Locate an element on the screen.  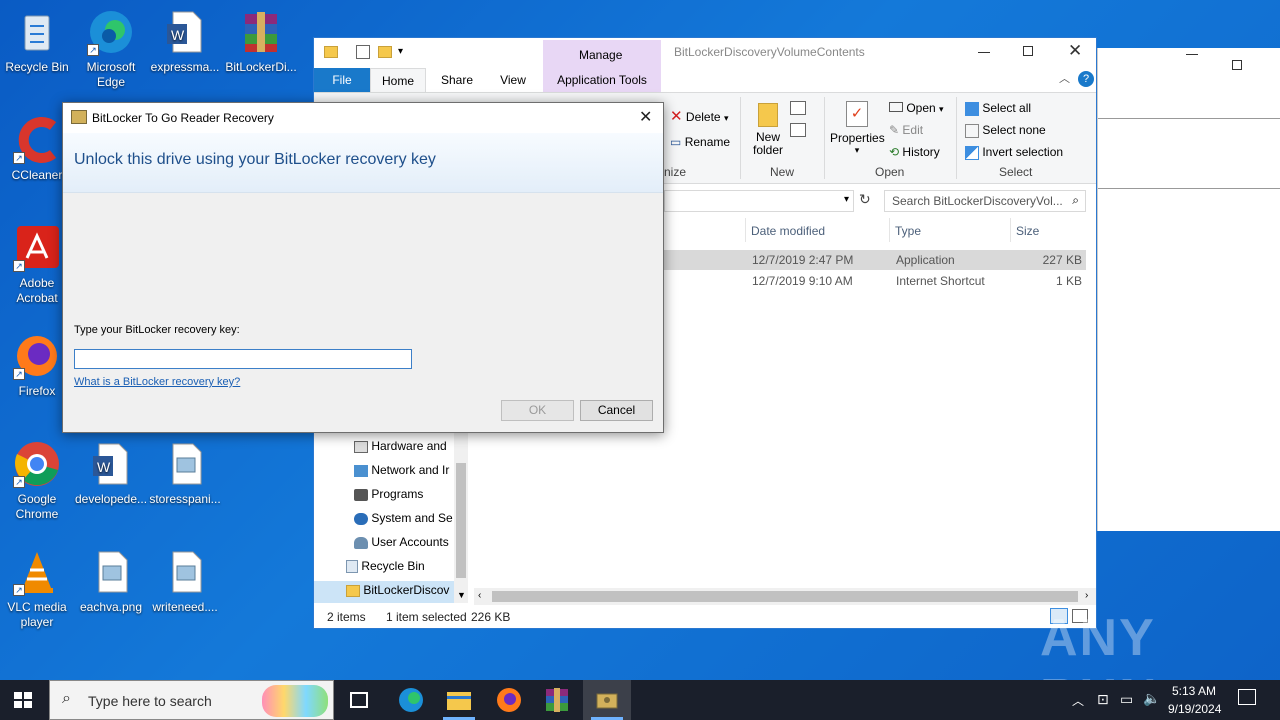
open-icon is located at coordinates (896, 107).